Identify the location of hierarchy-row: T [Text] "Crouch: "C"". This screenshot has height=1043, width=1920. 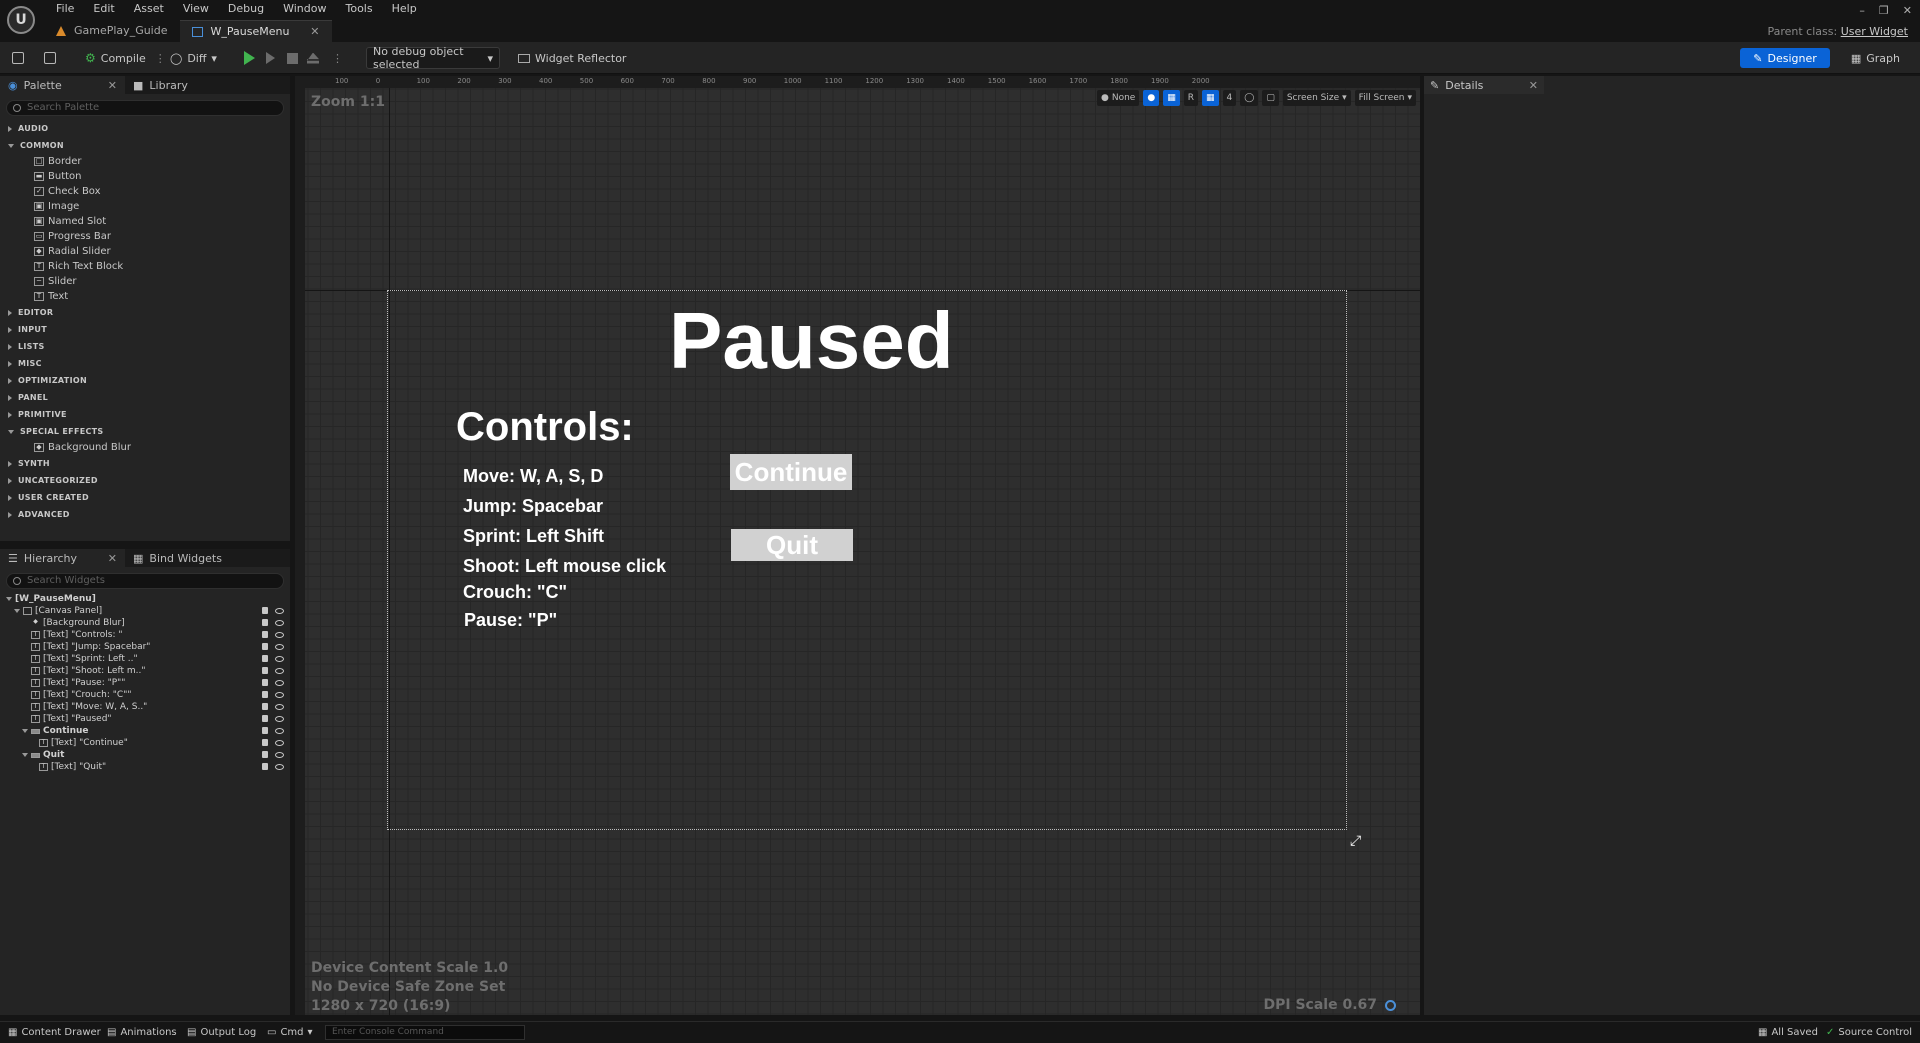
(145, 695).